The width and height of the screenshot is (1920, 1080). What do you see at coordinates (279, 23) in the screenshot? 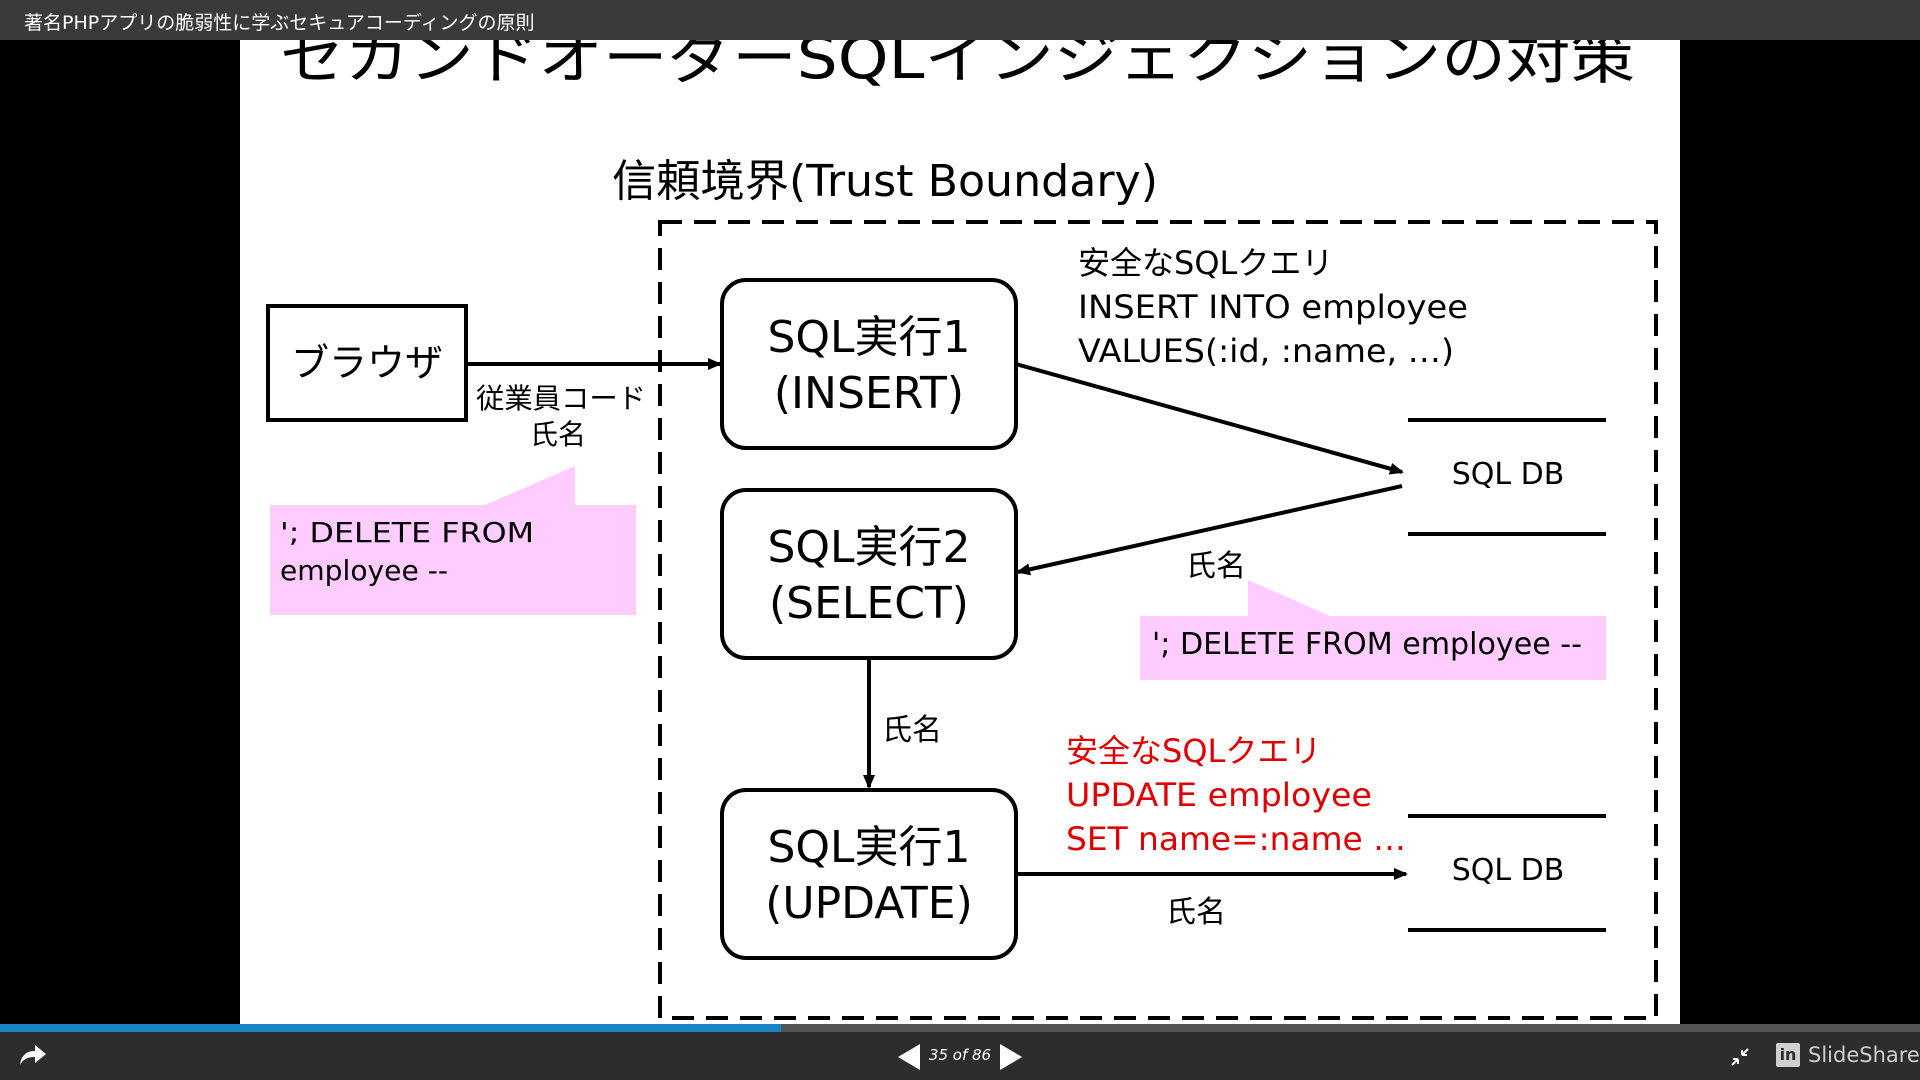
I see `presentation-title: 著名PHPアプリの脆弱性に学ぶセキュアコーディングの原則` at bounding box center [279, 23].